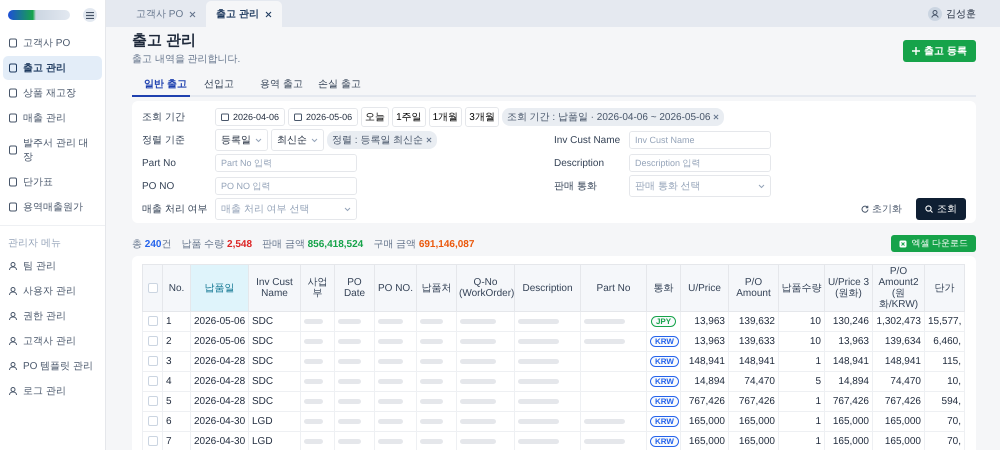 The image size is (1000, 450). I want to click on table-cell: 10, so click(801, 342).